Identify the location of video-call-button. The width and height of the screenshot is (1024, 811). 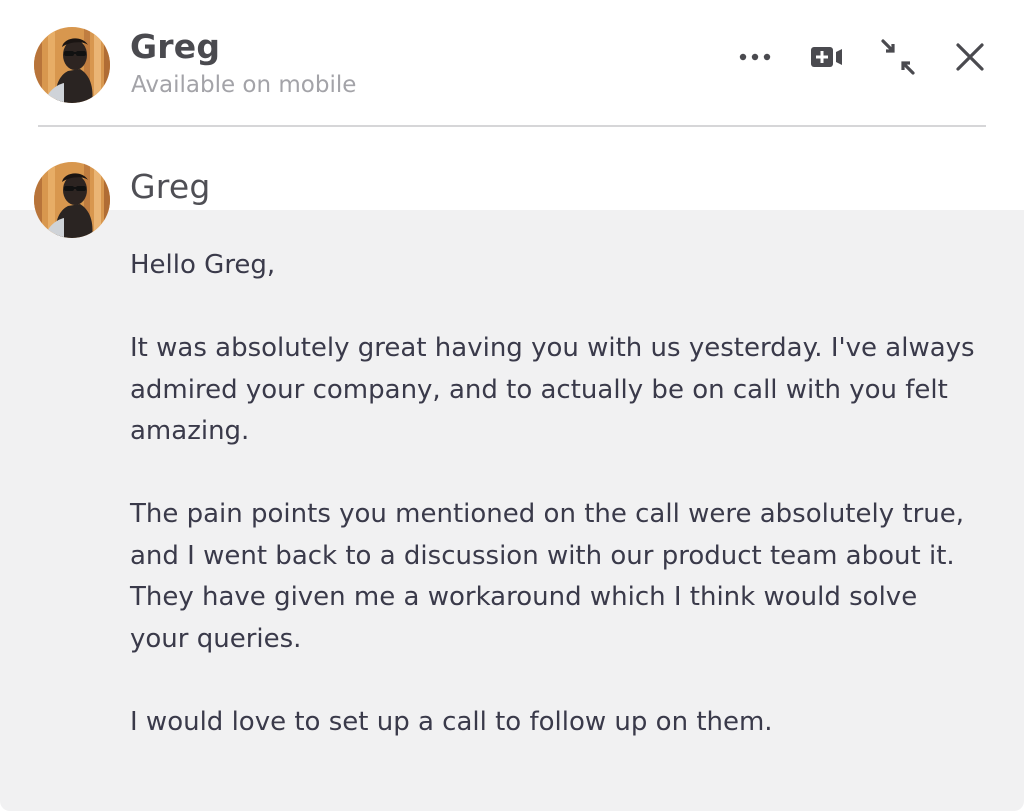
(827, 57).